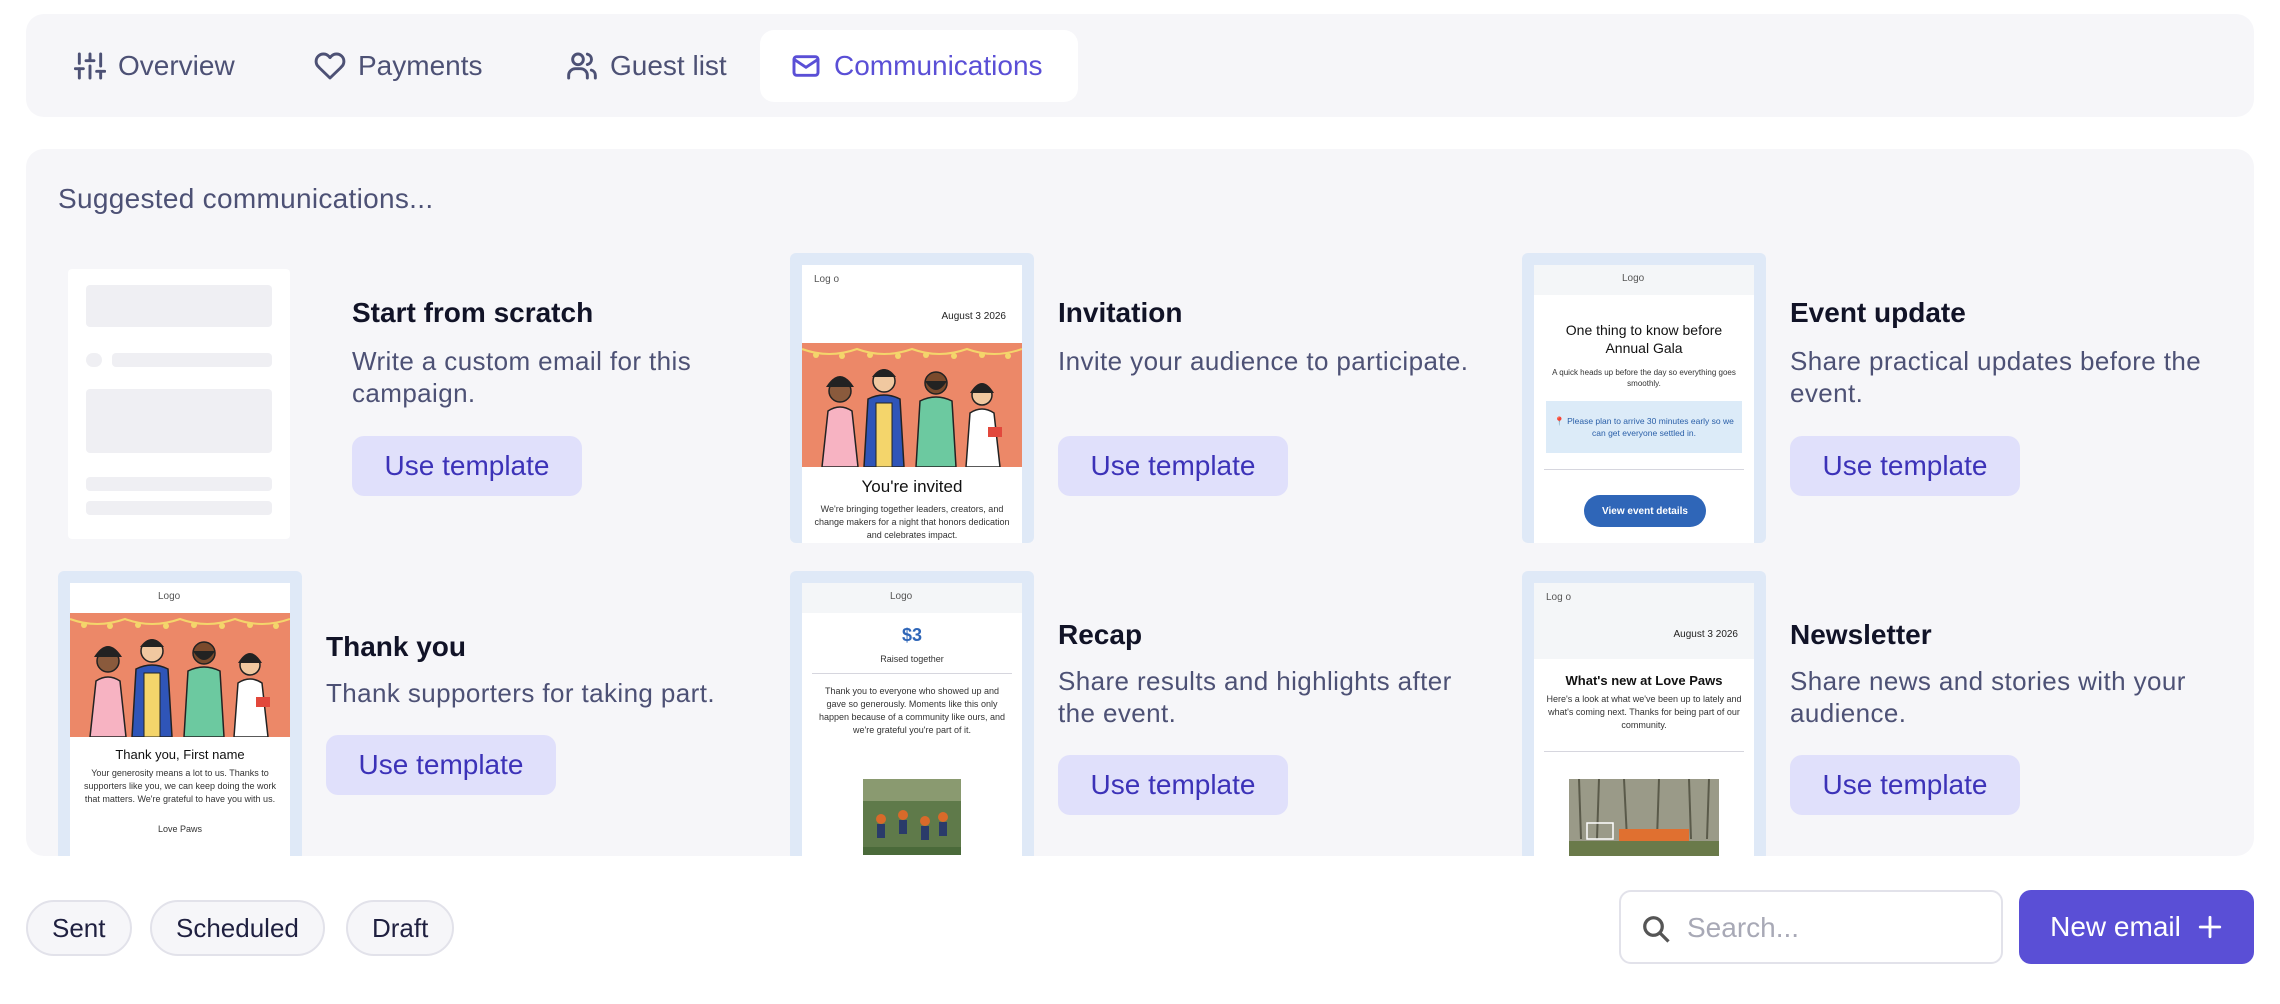 The width and height of the screenshot is (2280, 1004). What do you see at coordinates (806, 66) in the screenshot?
I see `mail-icon` at bounding box center [806, 66].